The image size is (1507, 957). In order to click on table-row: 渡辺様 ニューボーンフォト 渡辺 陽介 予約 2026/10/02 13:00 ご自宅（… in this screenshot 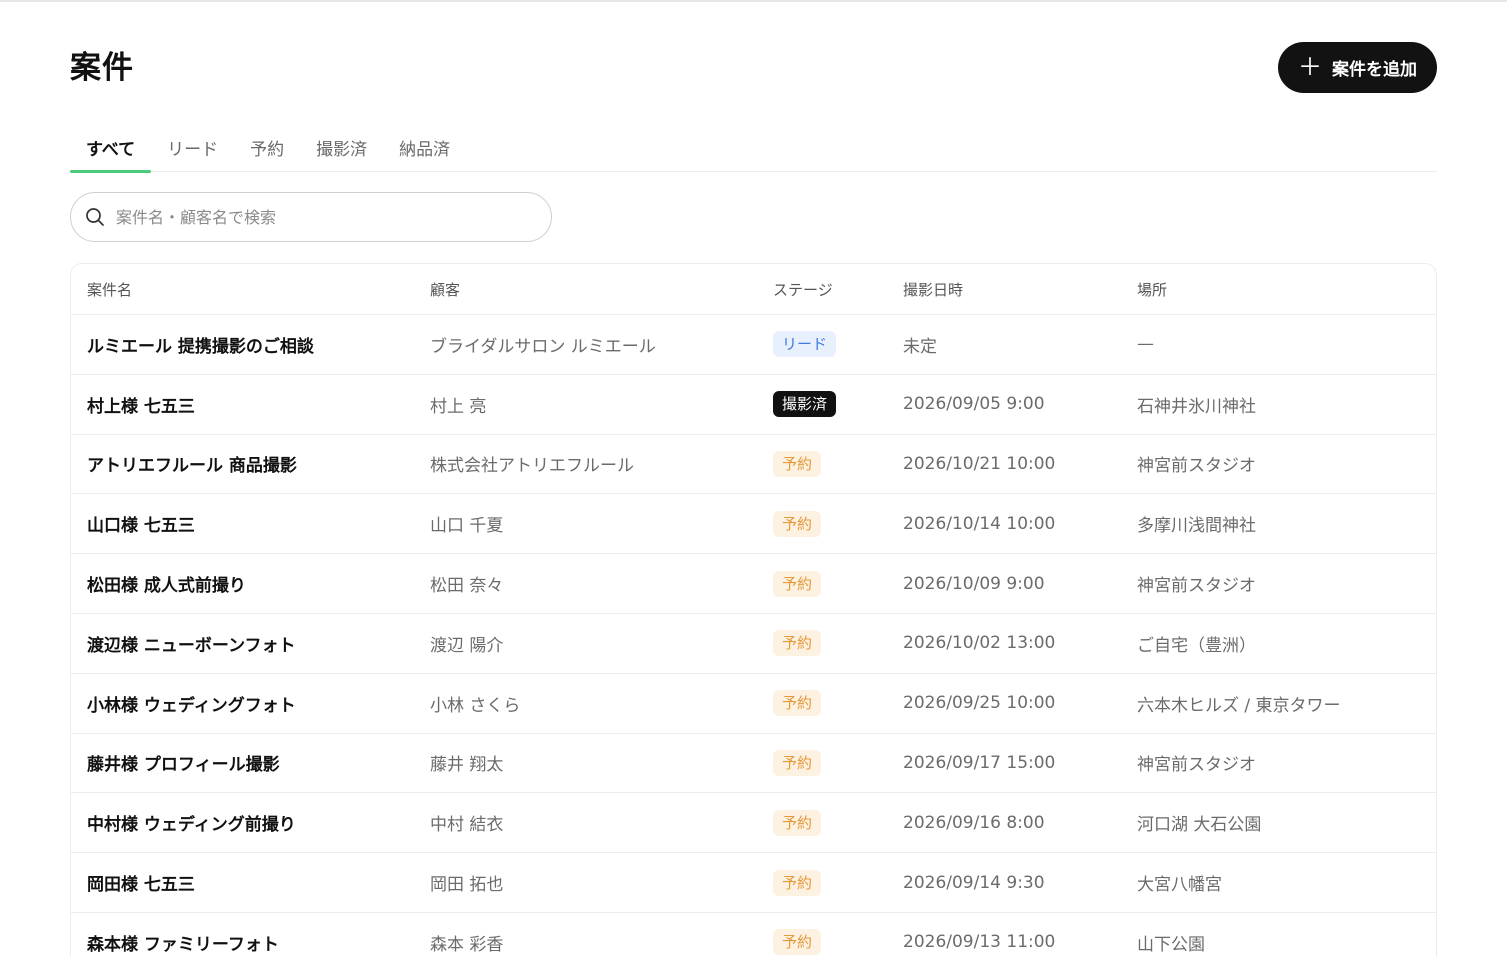, I will do `click(753, 642)`.